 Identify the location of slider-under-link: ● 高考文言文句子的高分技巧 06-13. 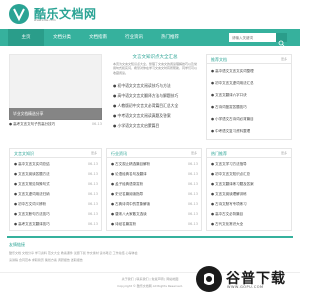
(55, 126).